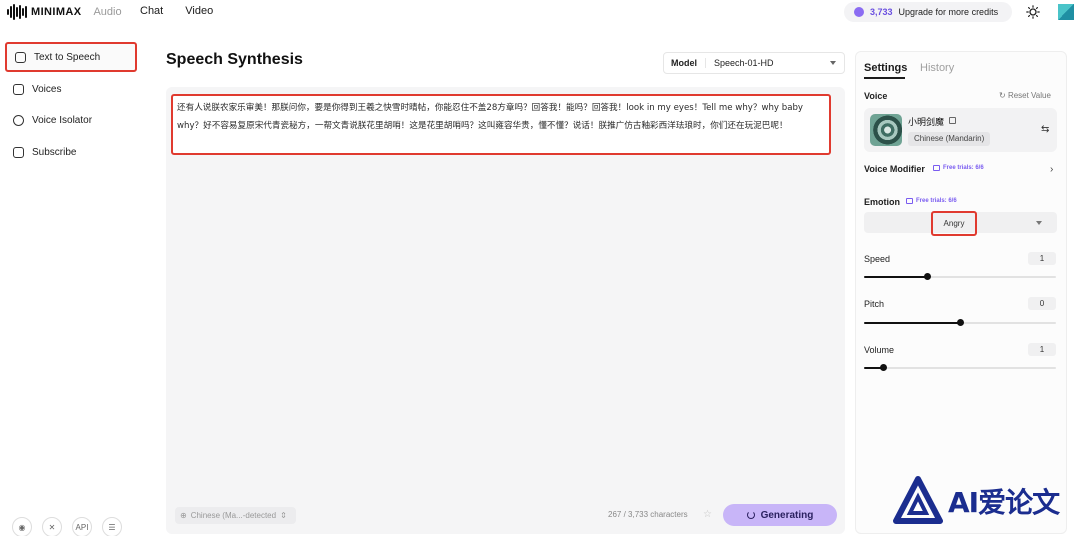 The width and height of the screenshot is (1080, 536). What do you see at coordinates (960, 367) in the screenshot?
I see `volume-slider` at bounding box center [960, 367].